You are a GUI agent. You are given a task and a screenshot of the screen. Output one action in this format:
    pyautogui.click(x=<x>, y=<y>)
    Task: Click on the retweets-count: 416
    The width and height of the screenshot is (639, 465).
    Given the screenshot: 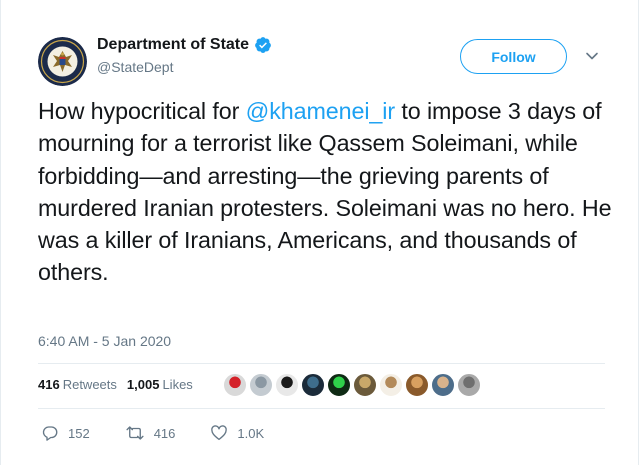 What is the action you would take?
    pyautogui.click(x=49, y=384)
    